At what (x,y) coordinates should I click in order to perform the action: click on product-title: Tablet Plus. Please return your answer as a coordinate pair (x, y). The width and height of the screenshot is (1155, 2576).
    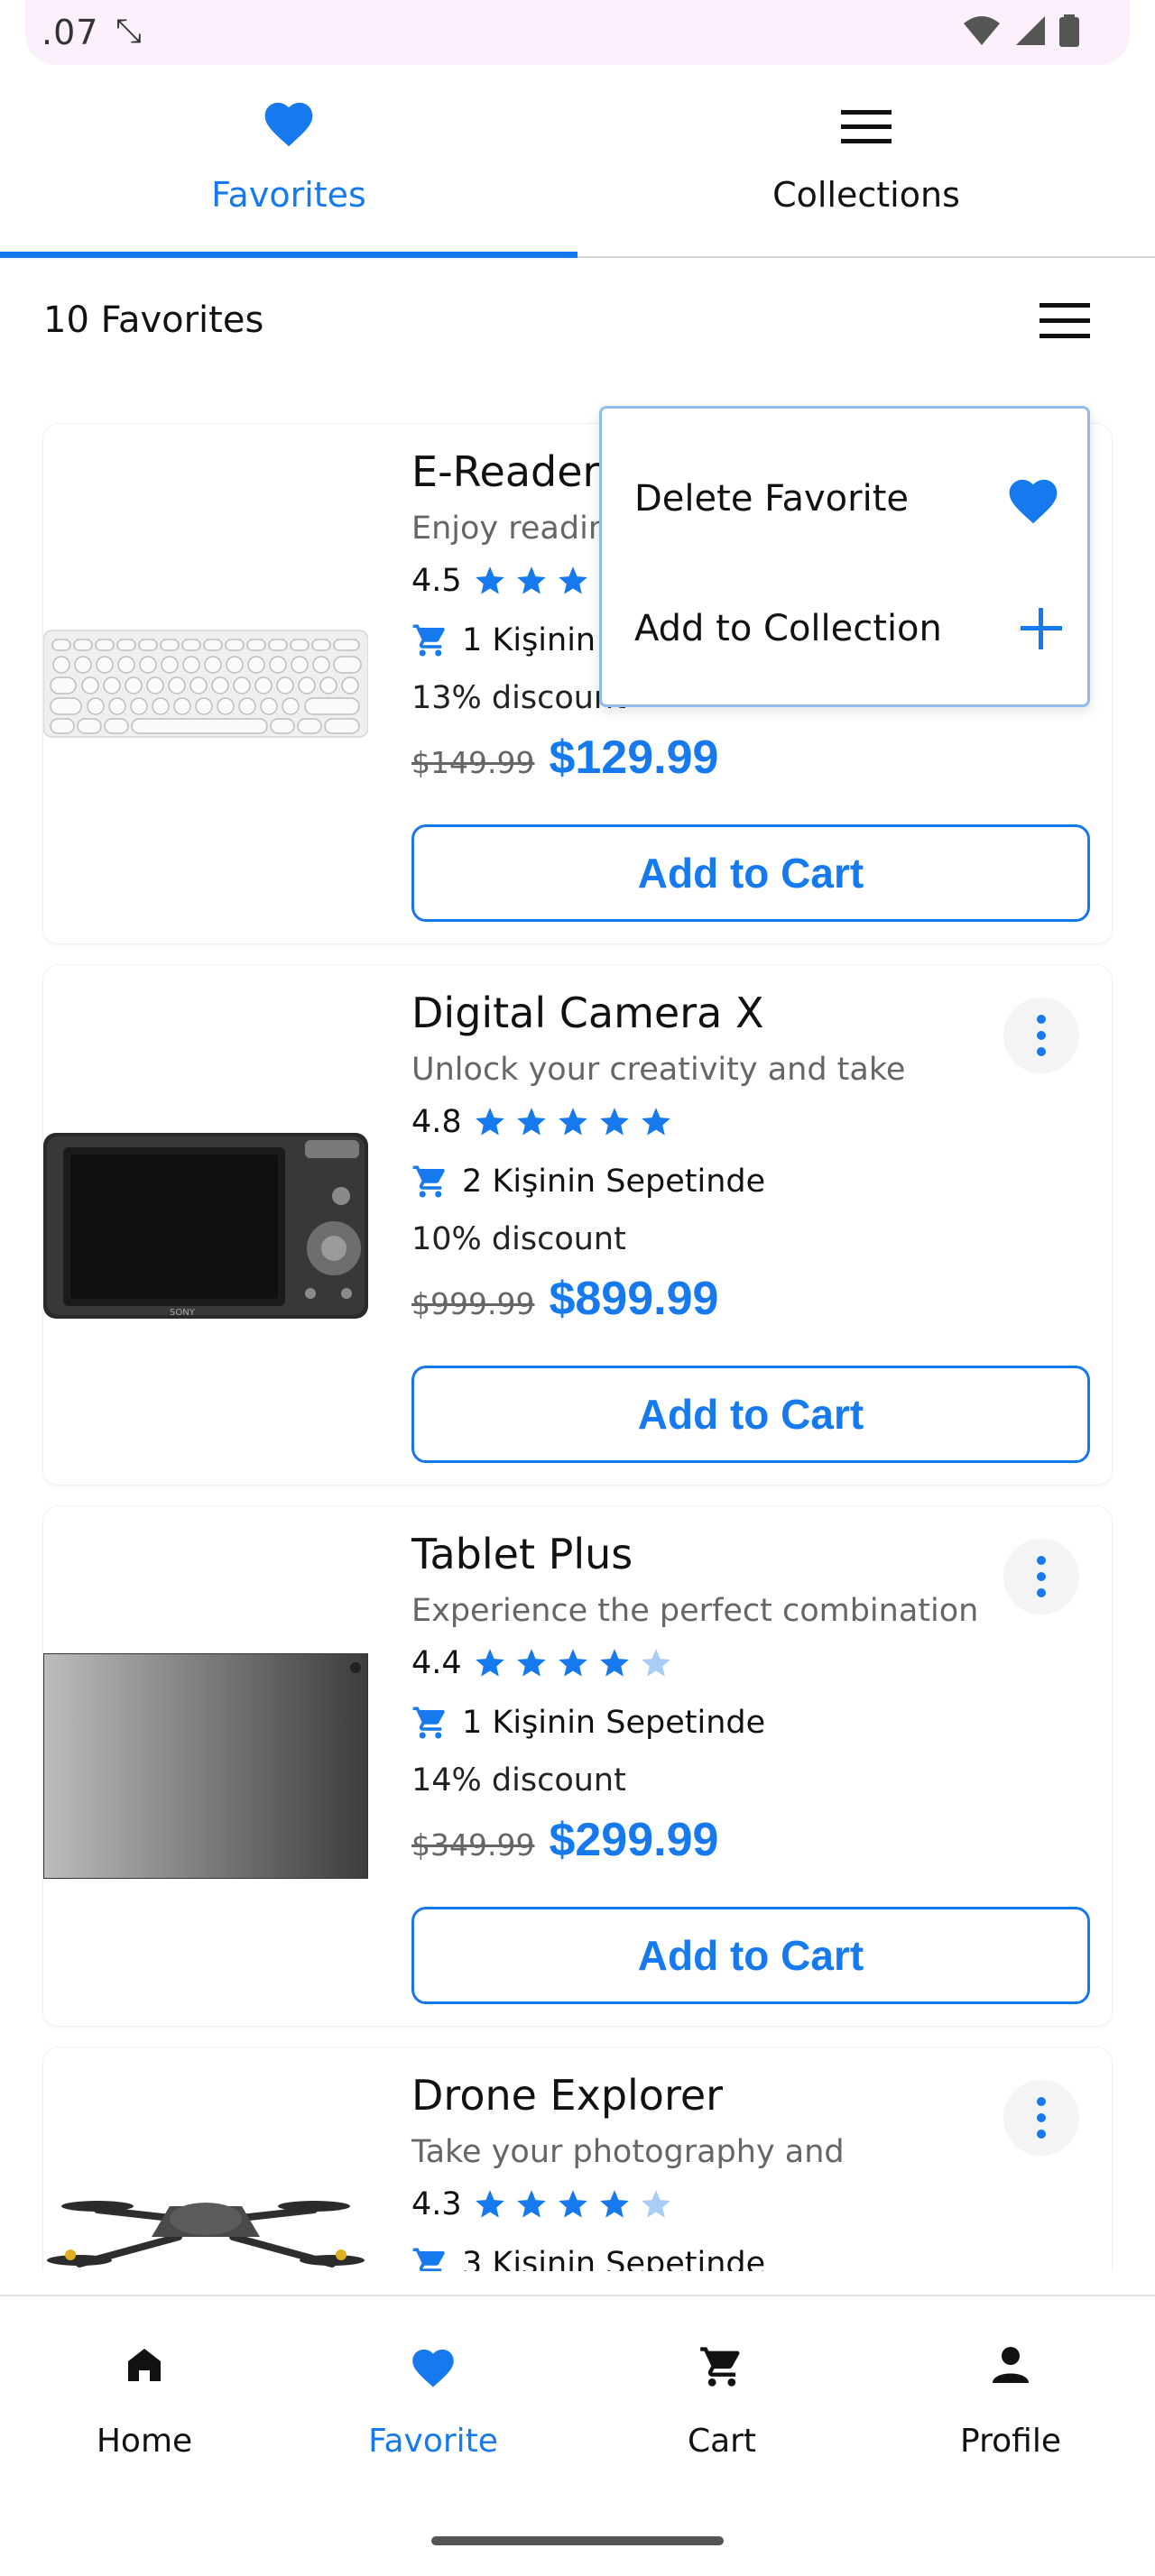
    Looking at the image, I should click on (522, 1554).